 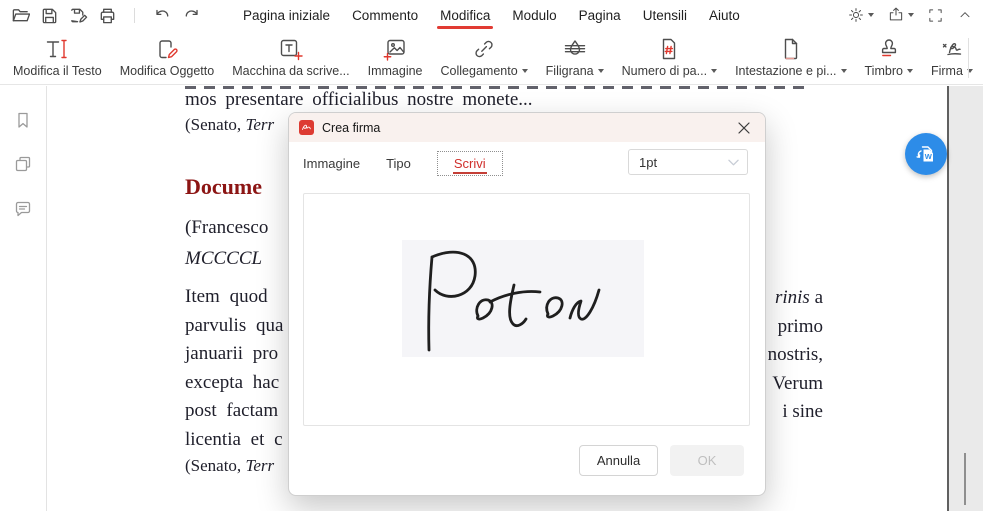 I want to click on toolbar-edit-object: Modifica Oggetto, so click(x=167, y=57).